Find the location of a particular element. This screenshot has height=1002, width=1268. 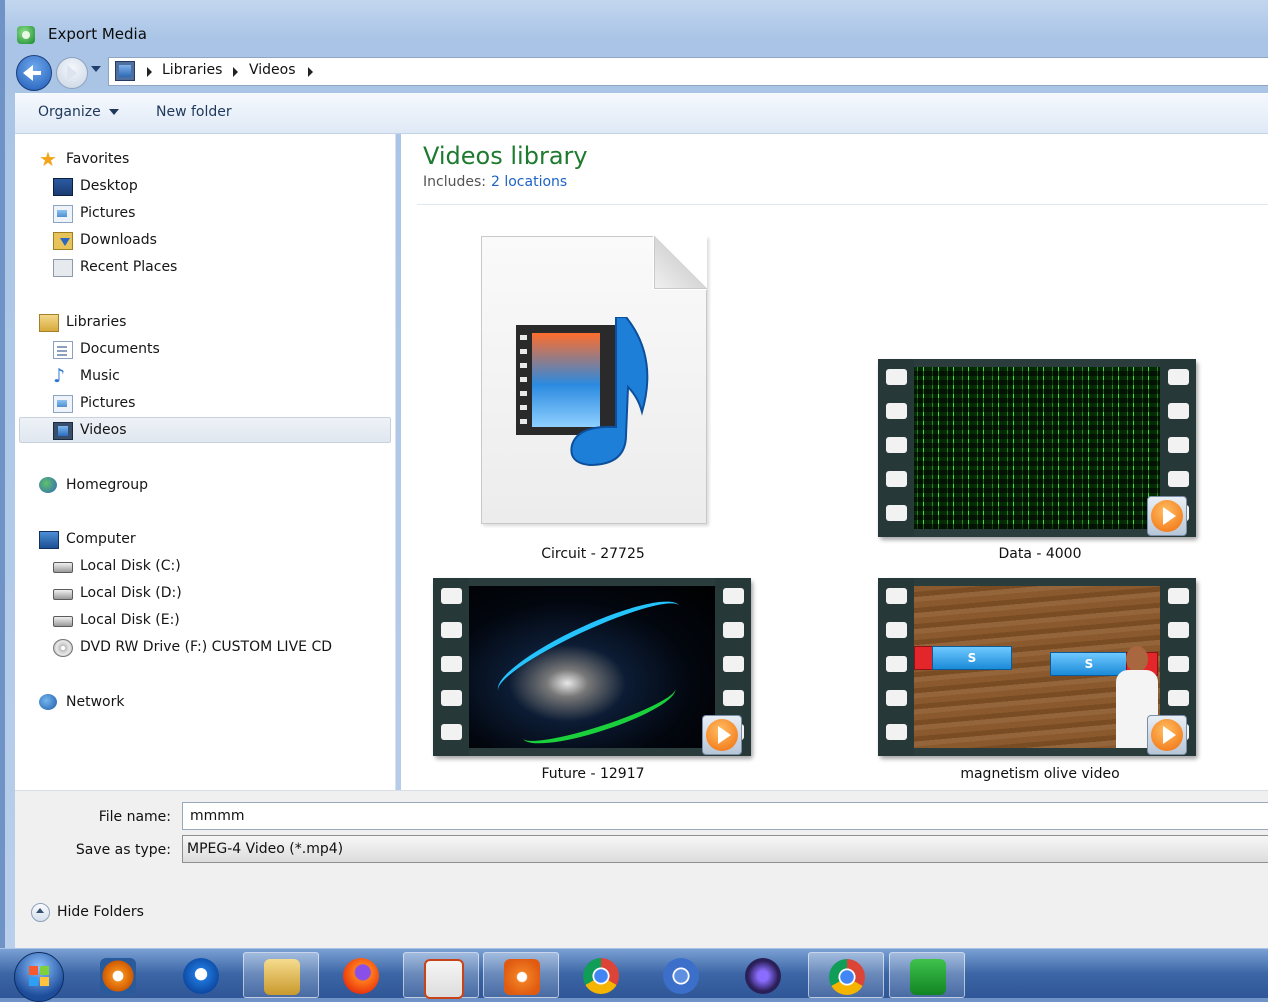

hide-folders-button: Hide Folders is located at coordinates (87, 912).